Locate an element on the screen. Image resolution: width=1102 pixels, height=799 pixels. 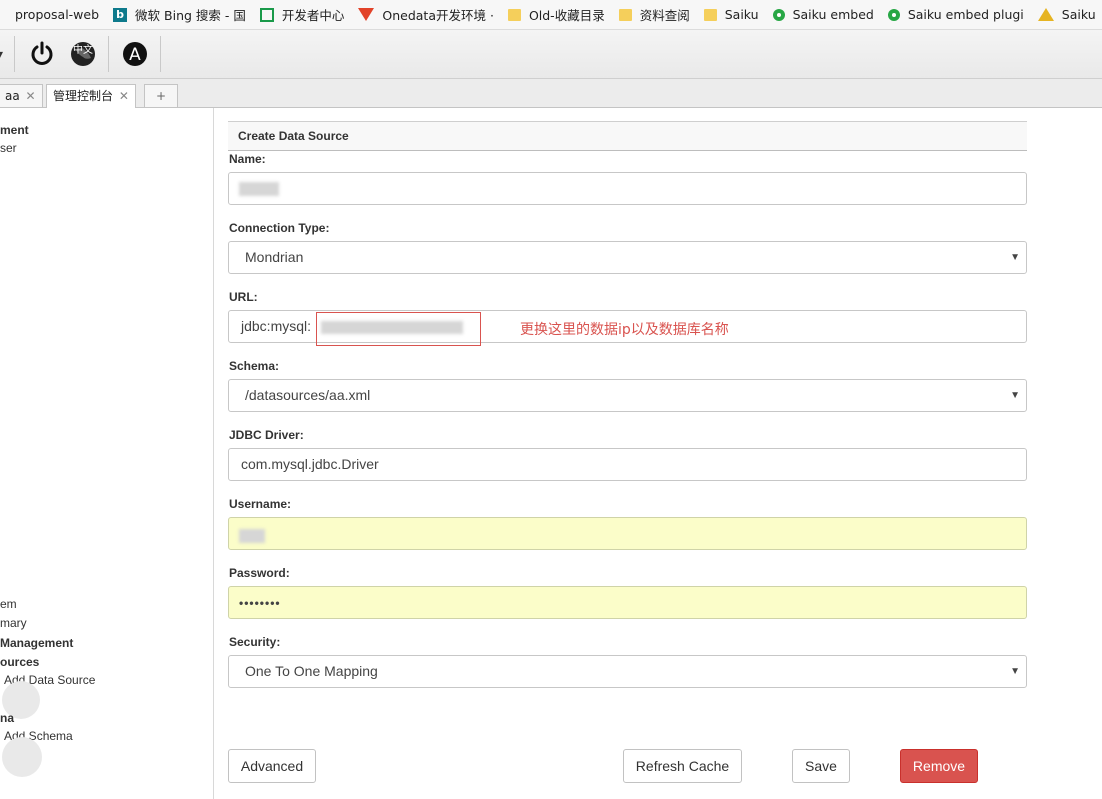
globe-icon: 中文 is located at coordinates (83, 54).